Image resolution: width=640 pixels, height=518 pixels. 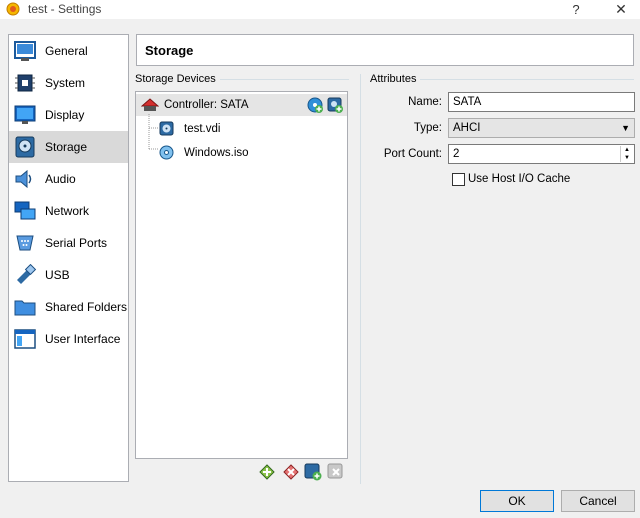 What do you see at coordinates (625, 128) in the screenshot?
I see `chevron-down-icon: ▼` at bounding box center [625, 128].